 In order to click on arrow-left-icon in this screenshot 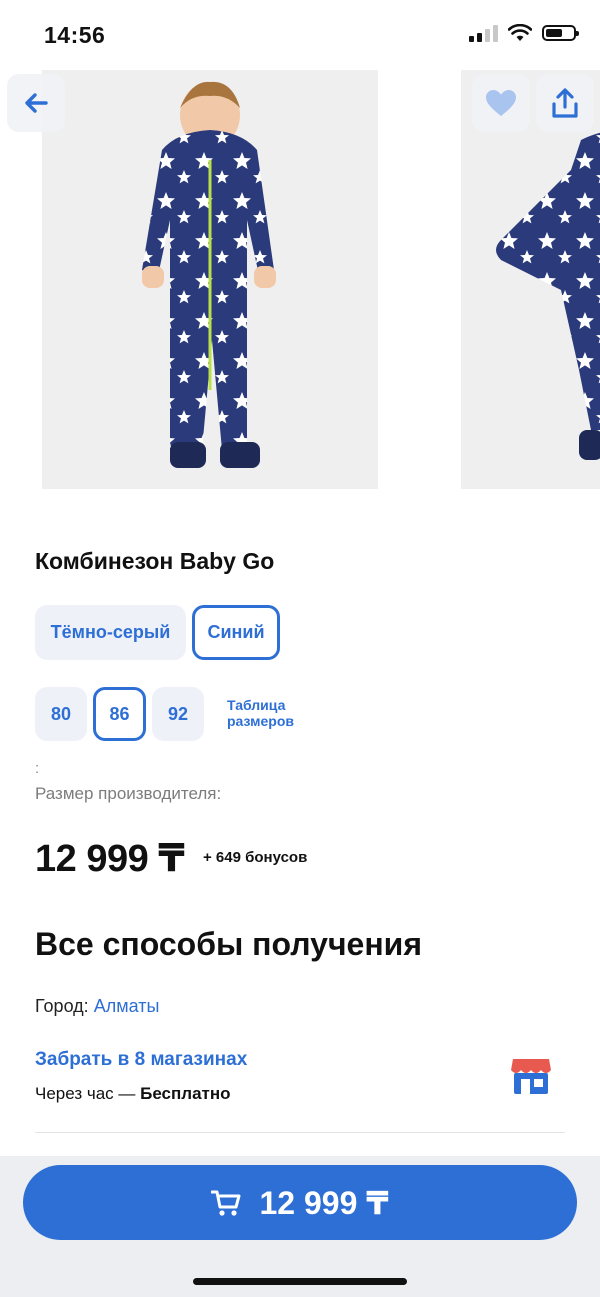, I will do `click(36, 103)`.